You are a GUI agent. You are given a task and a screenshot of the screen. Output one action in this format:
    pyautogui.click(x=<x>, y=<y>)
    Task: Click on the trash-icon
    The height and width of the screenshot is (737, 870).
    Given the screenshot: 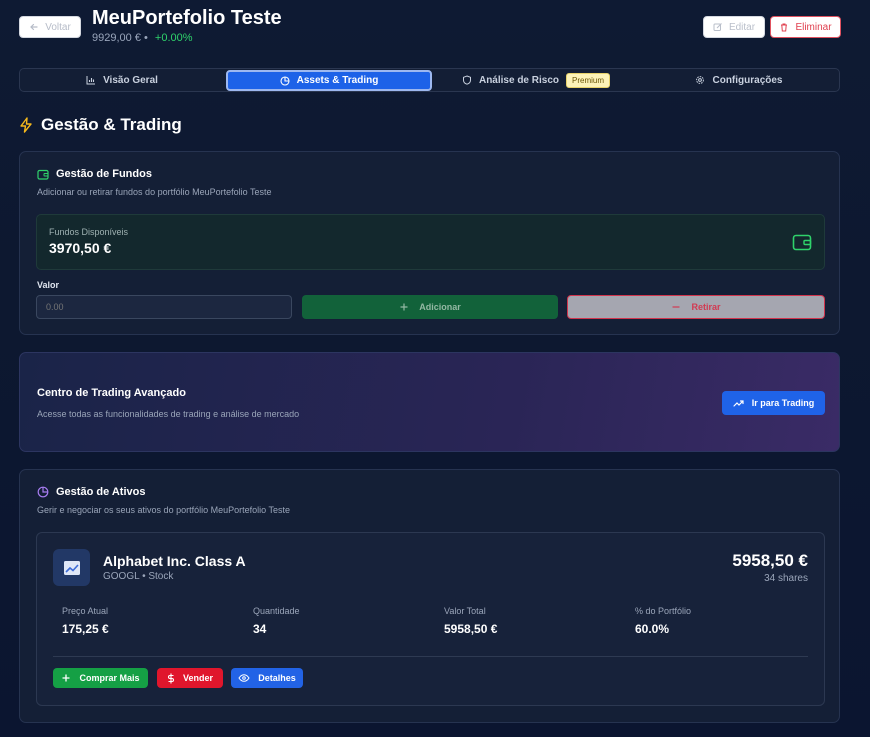 What is the action you would take?
    pyautogui.click(x=784, y=27)
    